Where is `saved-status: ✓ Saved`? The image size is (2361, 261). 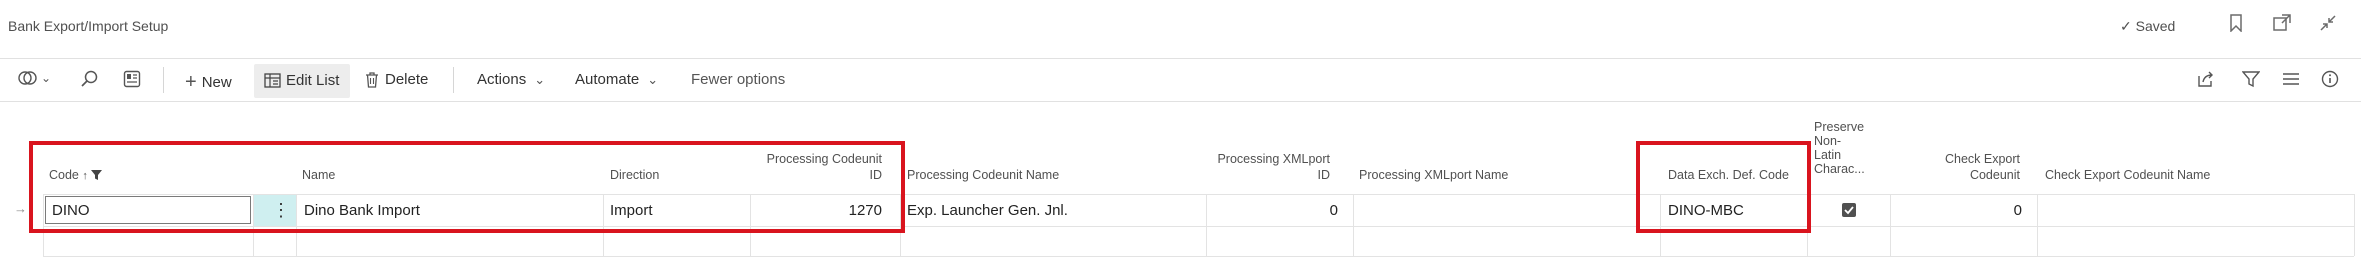
saved-status: ✓ Saved is located at coordinates (2148, 26).